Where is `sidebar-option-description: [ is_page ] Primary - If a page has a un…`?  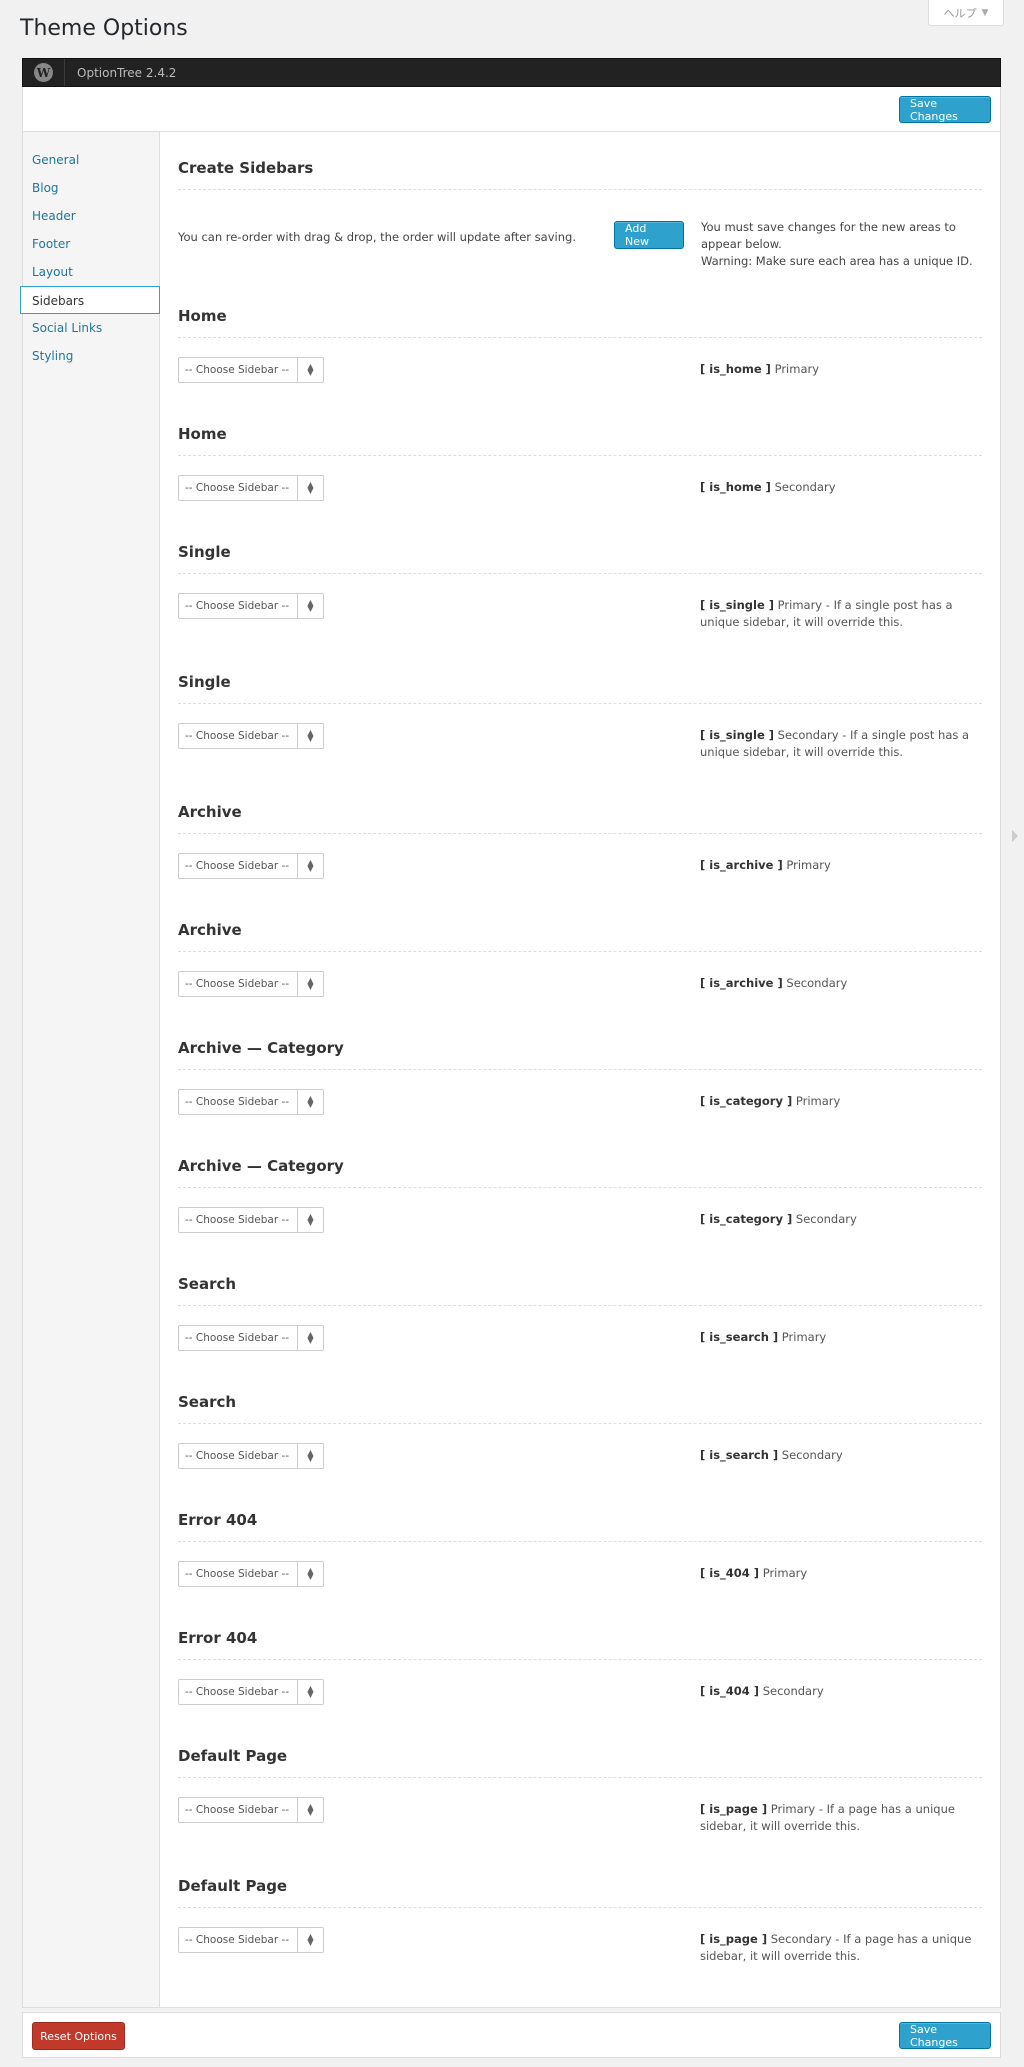
sidebar-option-description: [ is_page ] Primary - If a page has a un… is located at coordinates (840, 1816).